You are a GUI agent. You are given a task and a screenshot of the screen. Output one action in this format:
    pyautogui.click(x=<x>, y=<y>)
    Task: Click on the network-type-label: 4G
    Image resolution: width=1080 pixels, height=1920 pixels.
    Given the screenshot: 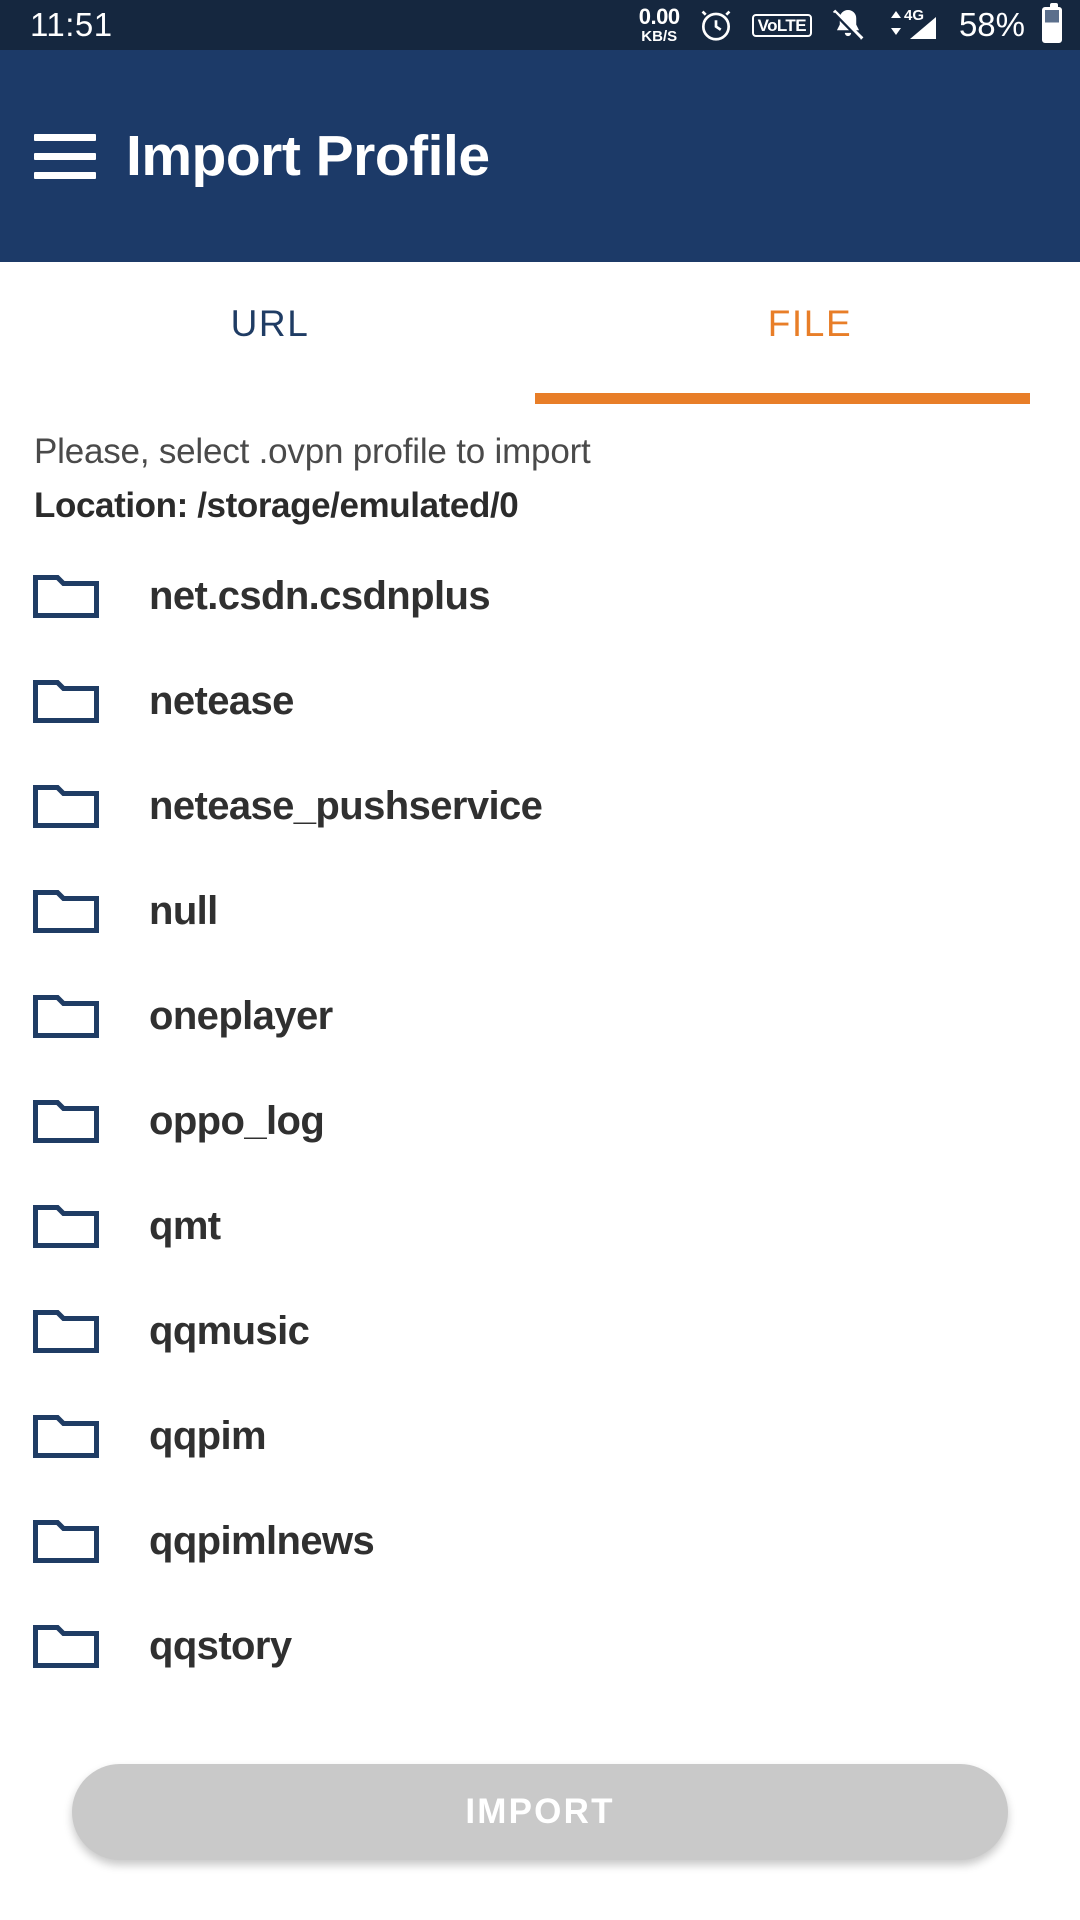 What is the action you would take?
    pyautogui.click(x=914, y=15)
    